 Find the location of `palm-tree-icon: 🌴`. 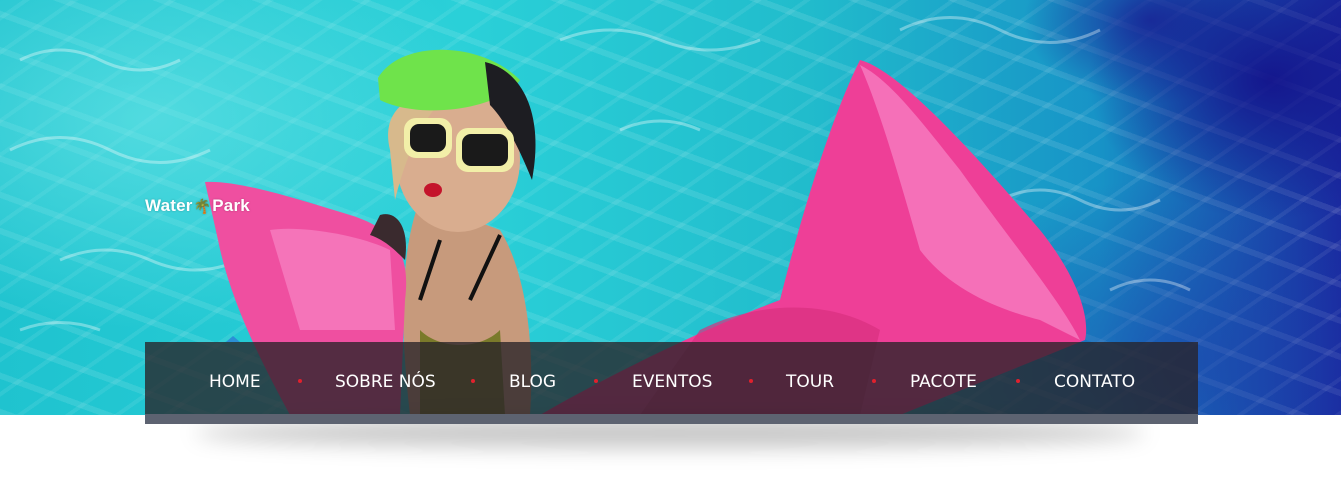

palm-tree-icon: 🌴 is located at coordinates (202, 206).